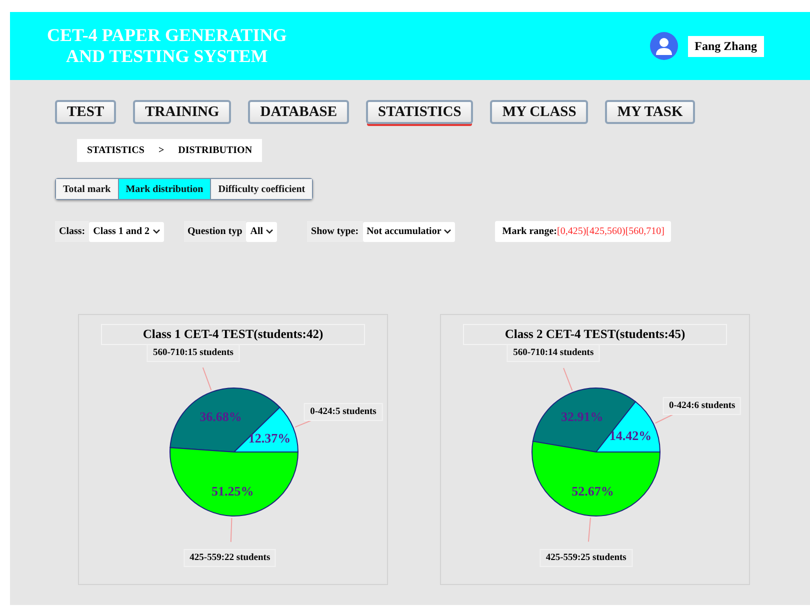 This screenshot has width=810, height=607. What do you see at coordinates (335, 231) in the screenshot?
I see `filter-label: Show type:` at bounding box center [335, 231].